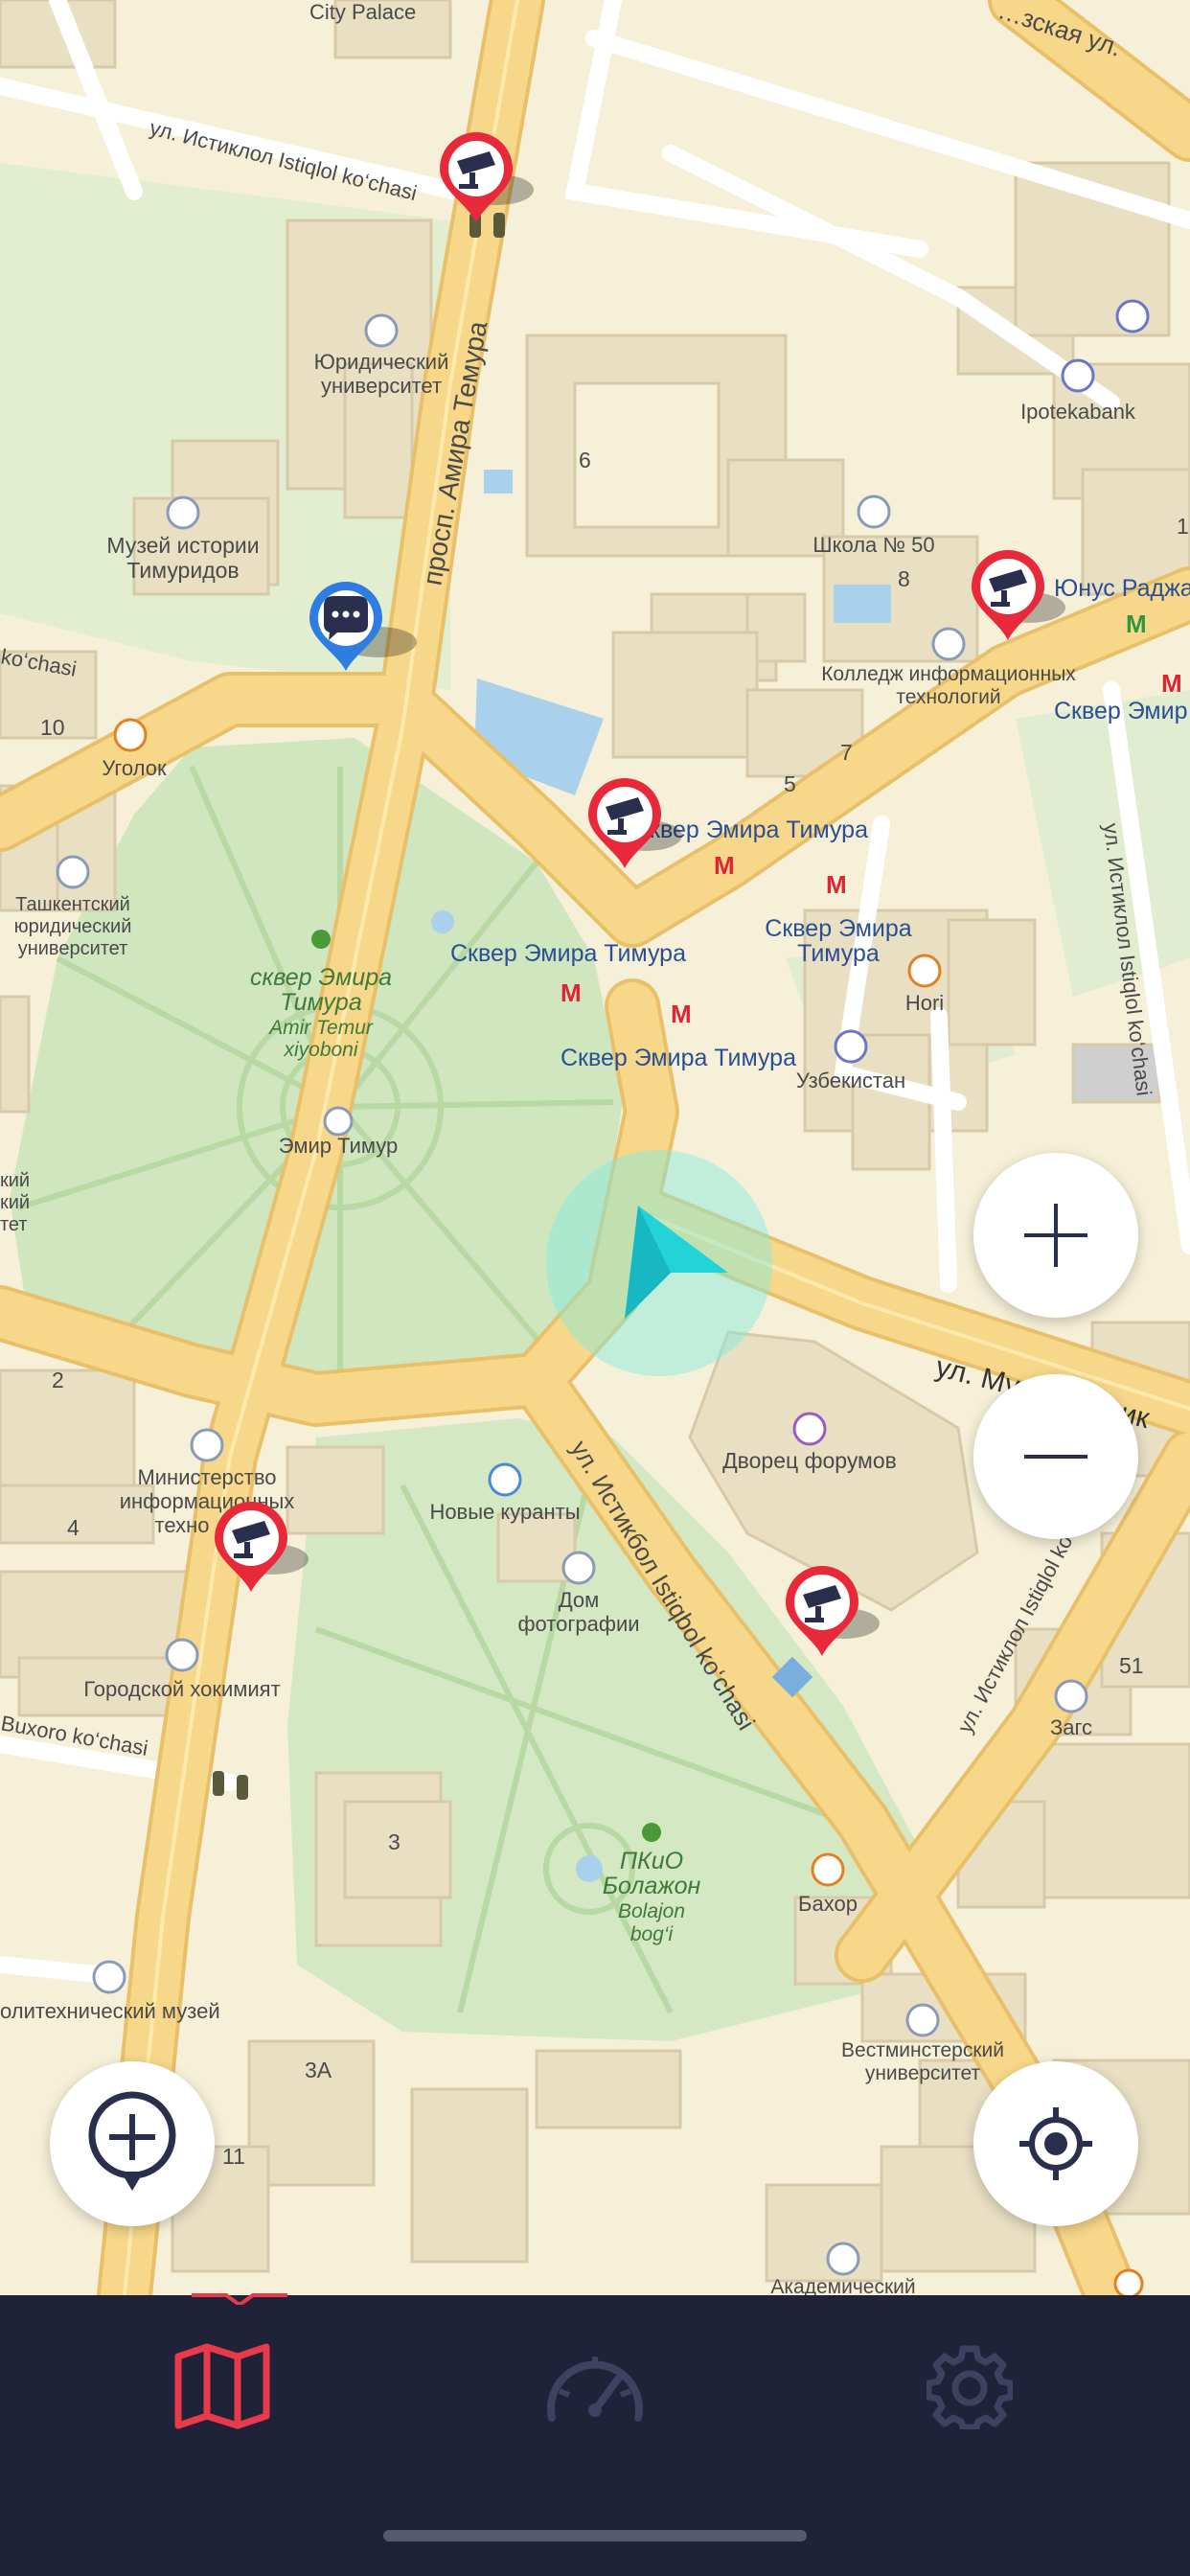 The height and width of the screenshot is (2576, 1190). I want to click on svg-text: Сквер Эмира, so click(838, 928).